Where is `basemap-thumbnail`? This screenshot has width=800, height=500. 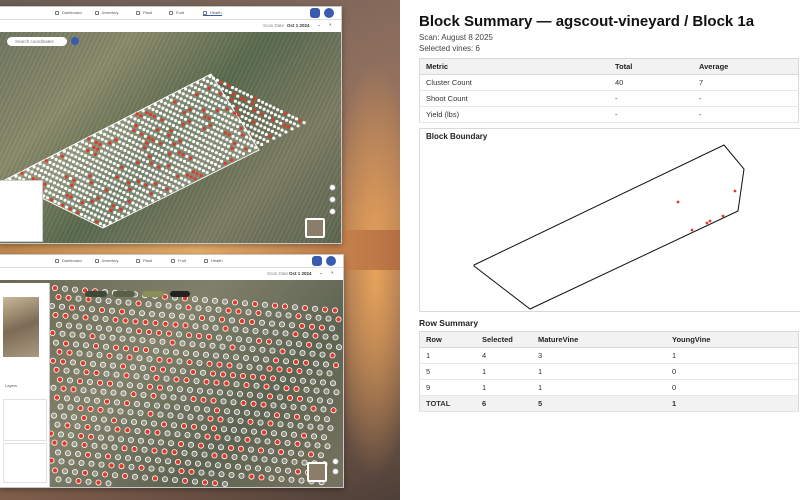 basemap-thumbnail is located at coordinates (315, 228).